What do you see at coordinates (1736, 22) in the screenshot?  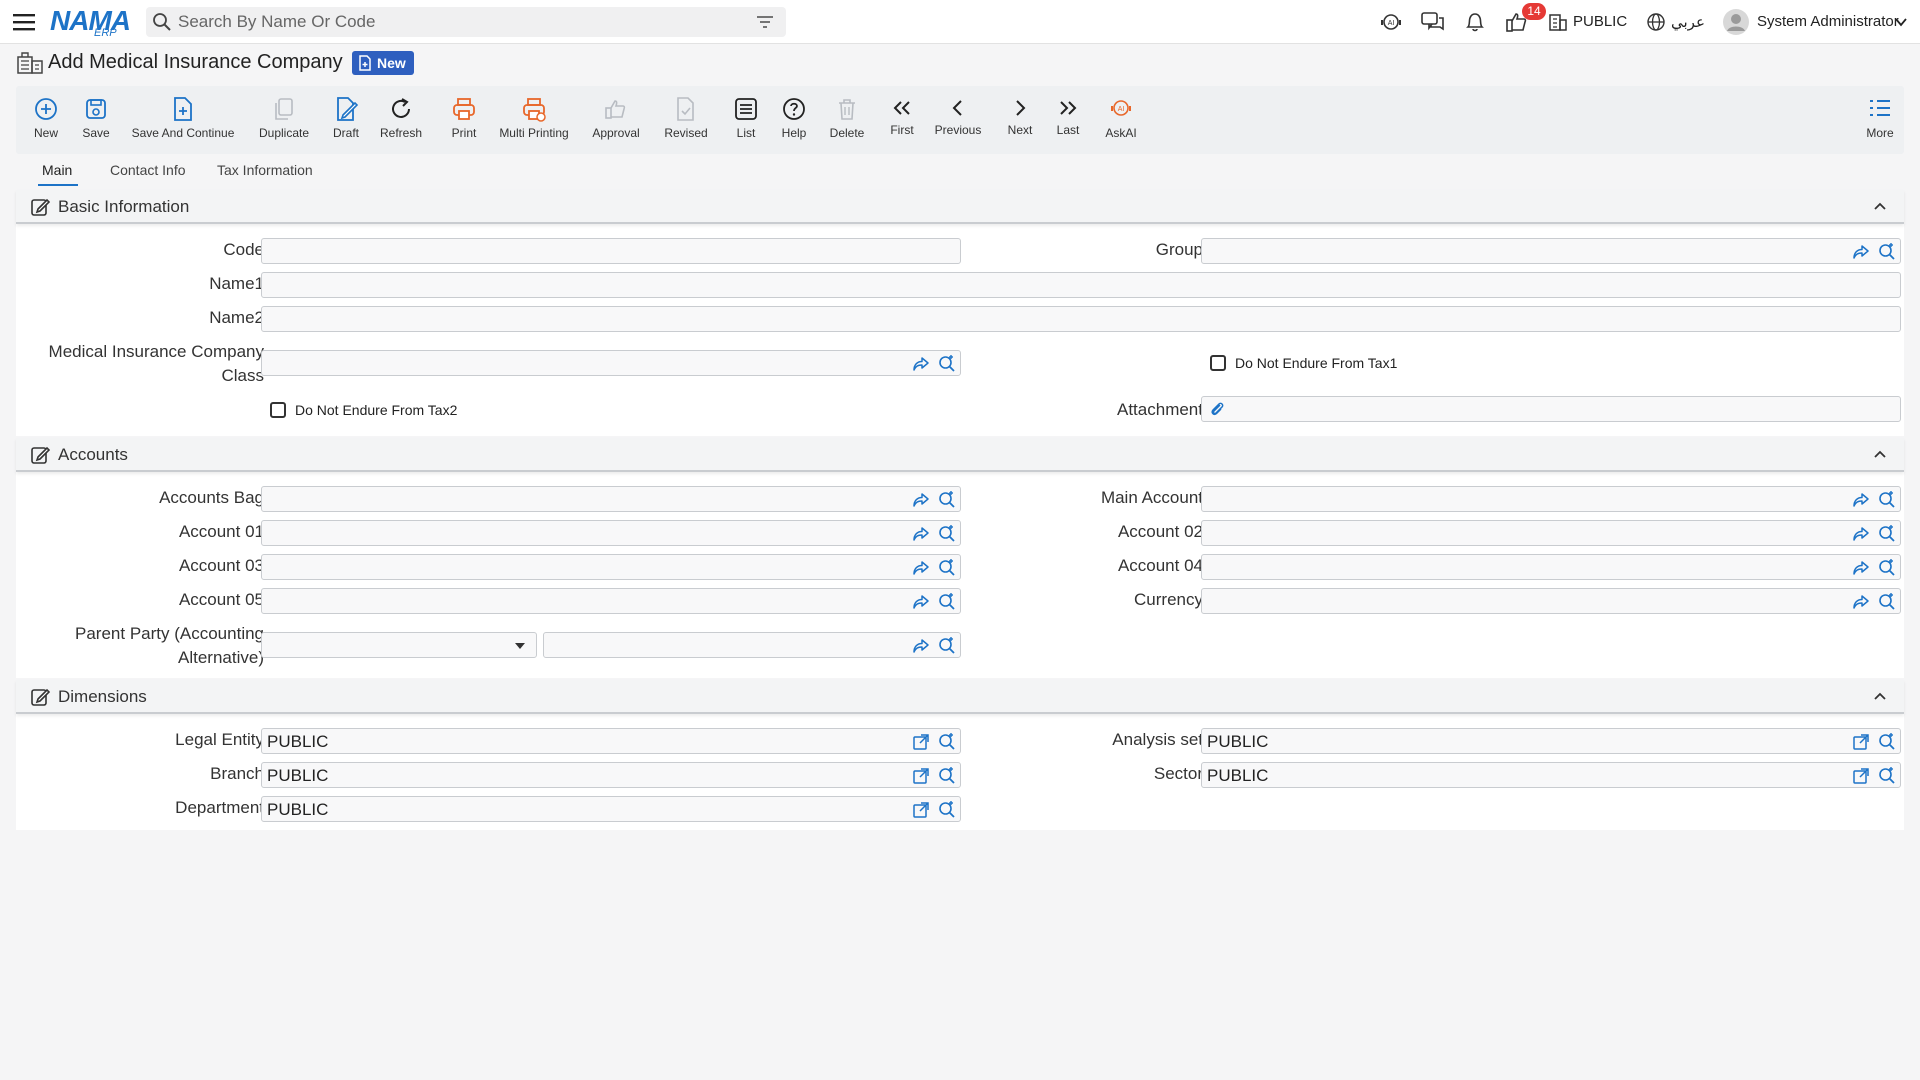 I see `avatar` at bounding box center [1736, 22].